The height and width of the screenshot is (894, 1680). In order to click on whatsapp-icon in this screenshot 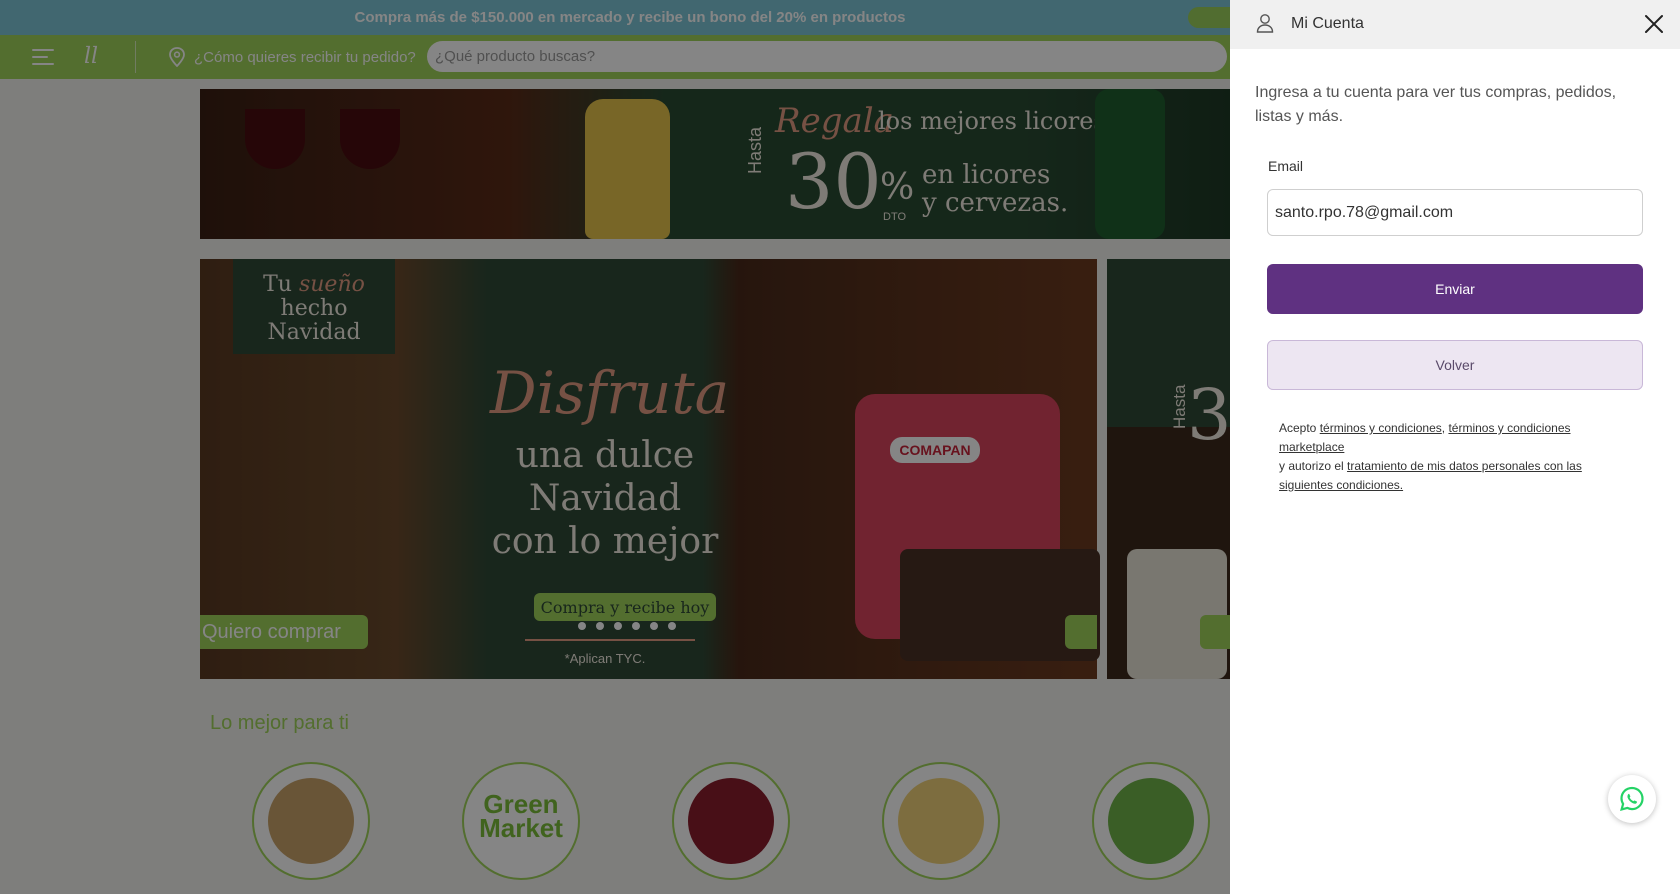, I will do `click(1632, 798)`.